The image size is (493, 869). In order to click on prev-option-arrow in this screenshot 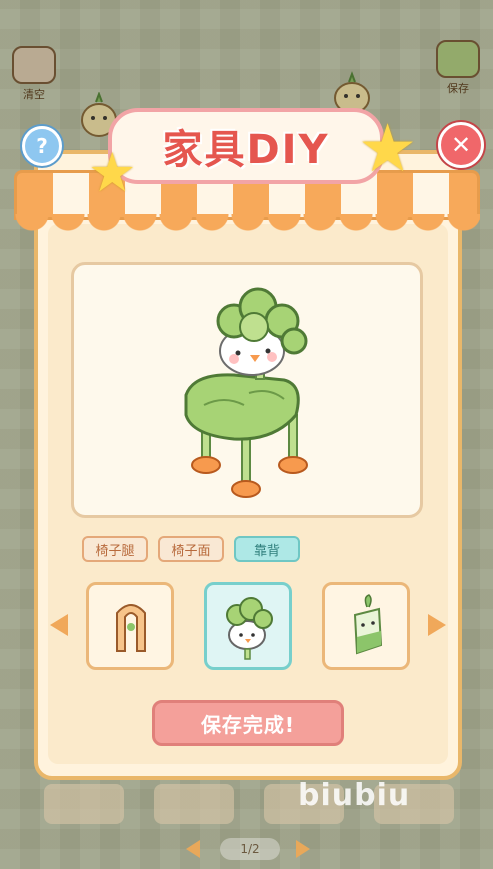, I will do `click(59, 625)`.